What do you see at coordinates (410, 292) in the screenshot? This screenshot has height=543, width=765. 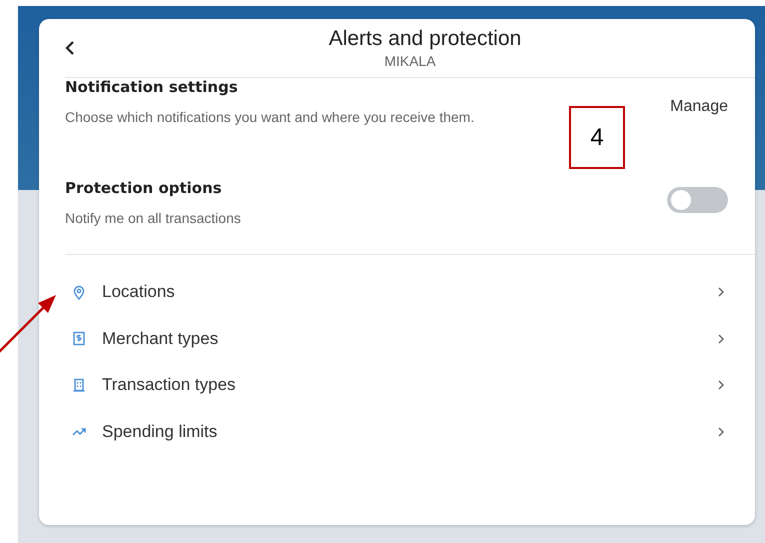 I see `list-item: Locations` at bounding box center [410, 292].